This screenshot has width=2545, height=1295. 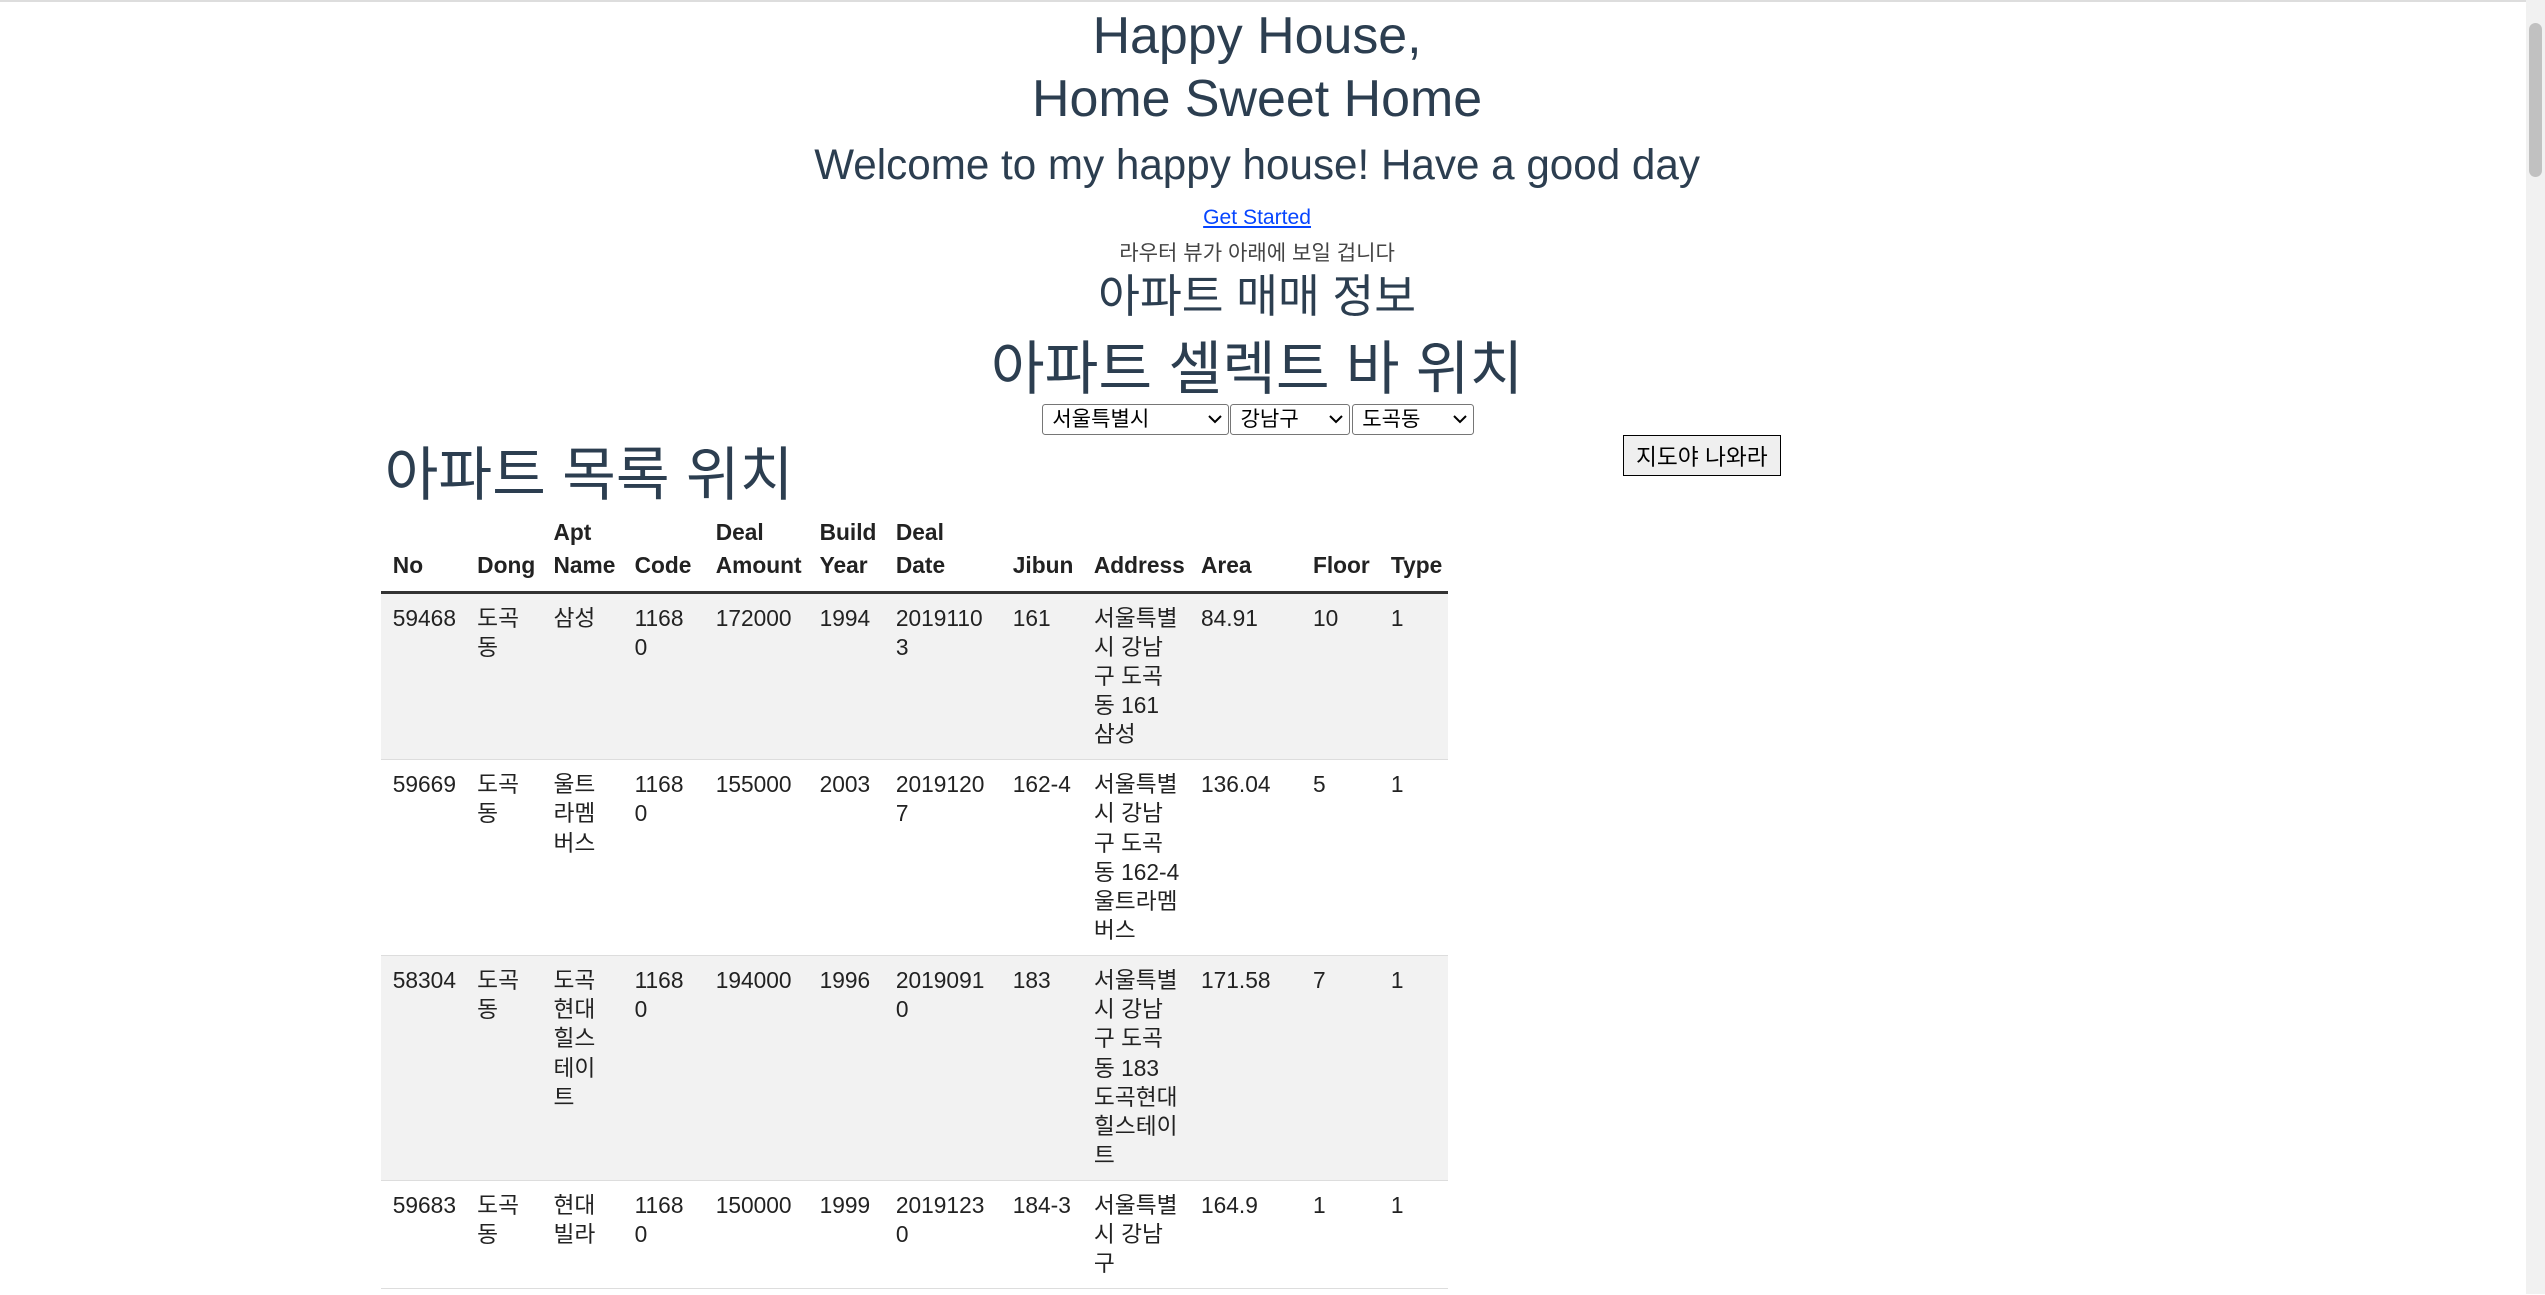 What do you see at coordinates (1257, 35) in the screenshot?
I see `title-line-1: Happy House,` at bounding box center [1257, 35].